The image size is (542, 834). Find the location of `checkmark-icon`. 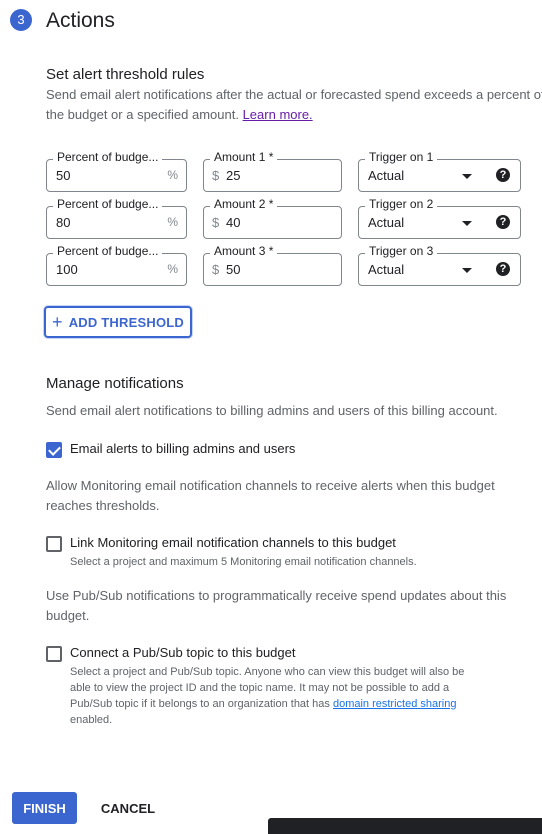

checkmark-icon is located at coordinates (54, 449).